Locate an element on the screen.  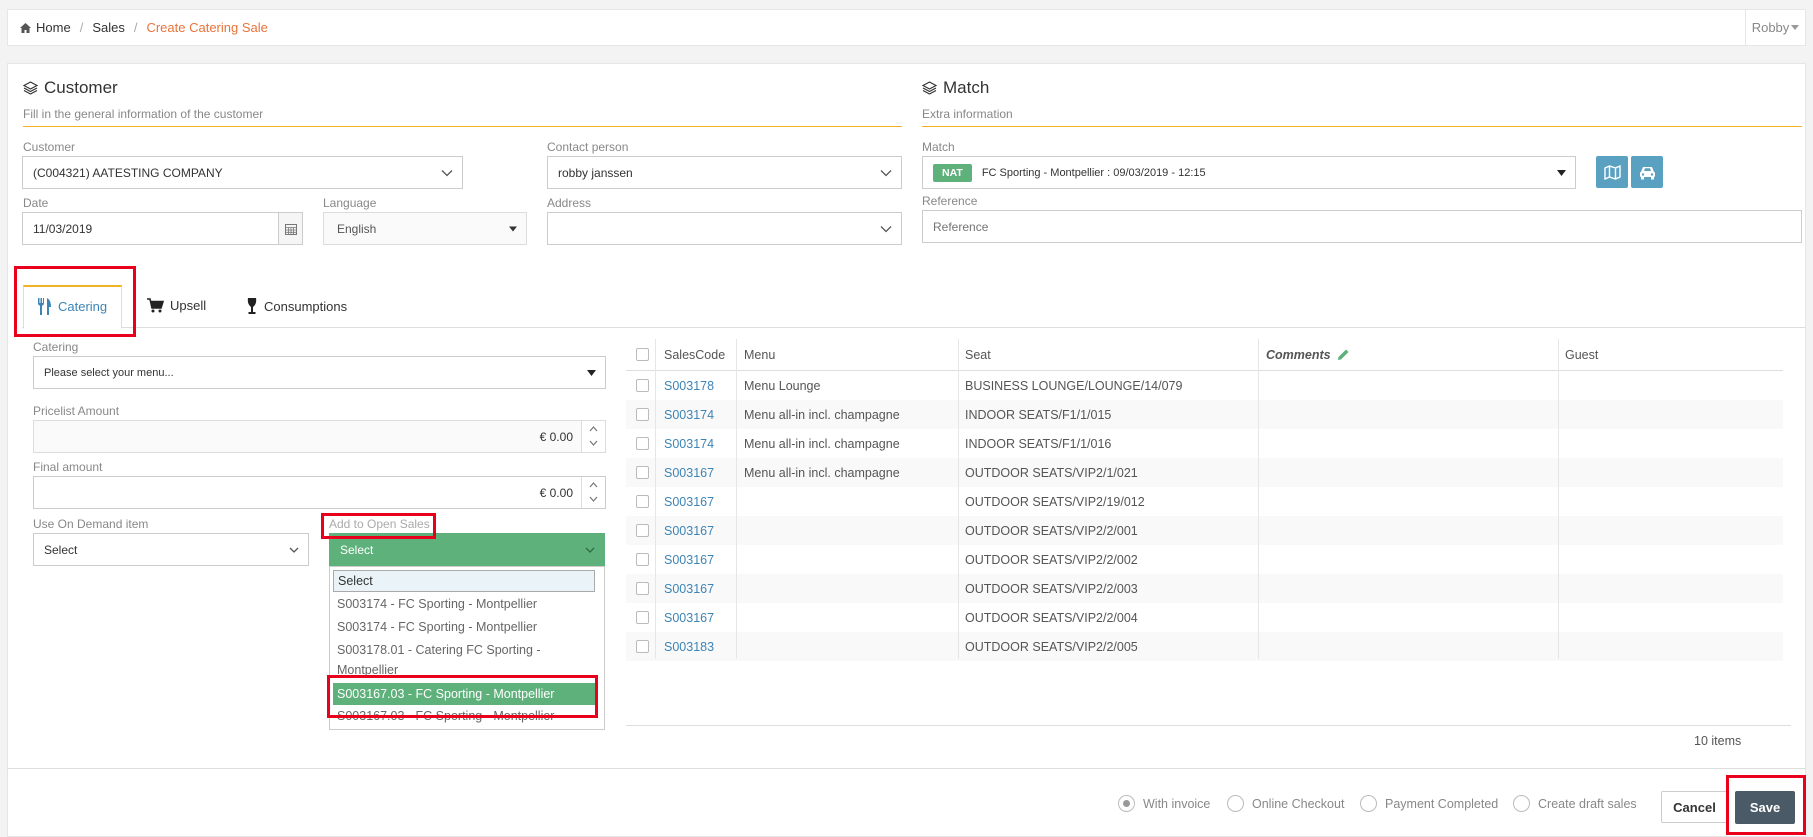
col-menu: Menu is located at coordinates (759, 354).